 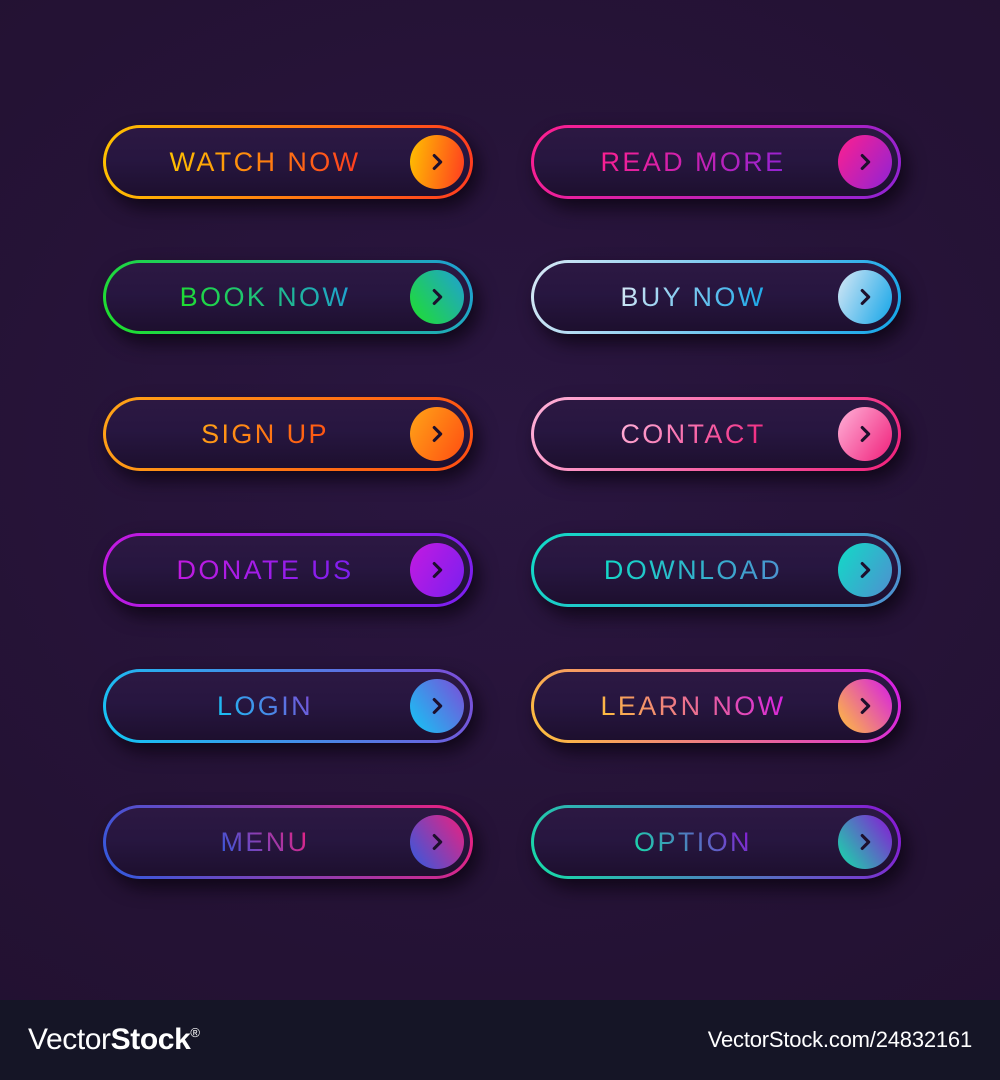 I want to click on button-label: DONATE US, so click(x=265, y=569).